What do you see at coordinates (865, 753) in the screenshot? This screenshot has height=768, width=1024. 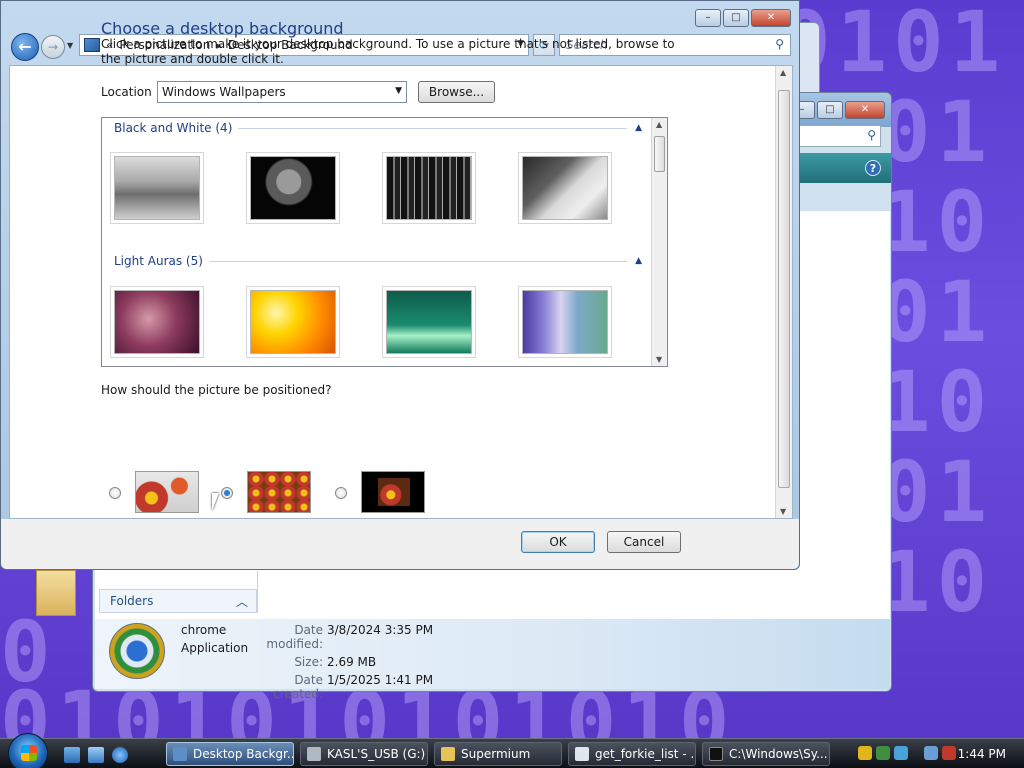 I see `security-shield-icon` at bounding box center [865, 753].